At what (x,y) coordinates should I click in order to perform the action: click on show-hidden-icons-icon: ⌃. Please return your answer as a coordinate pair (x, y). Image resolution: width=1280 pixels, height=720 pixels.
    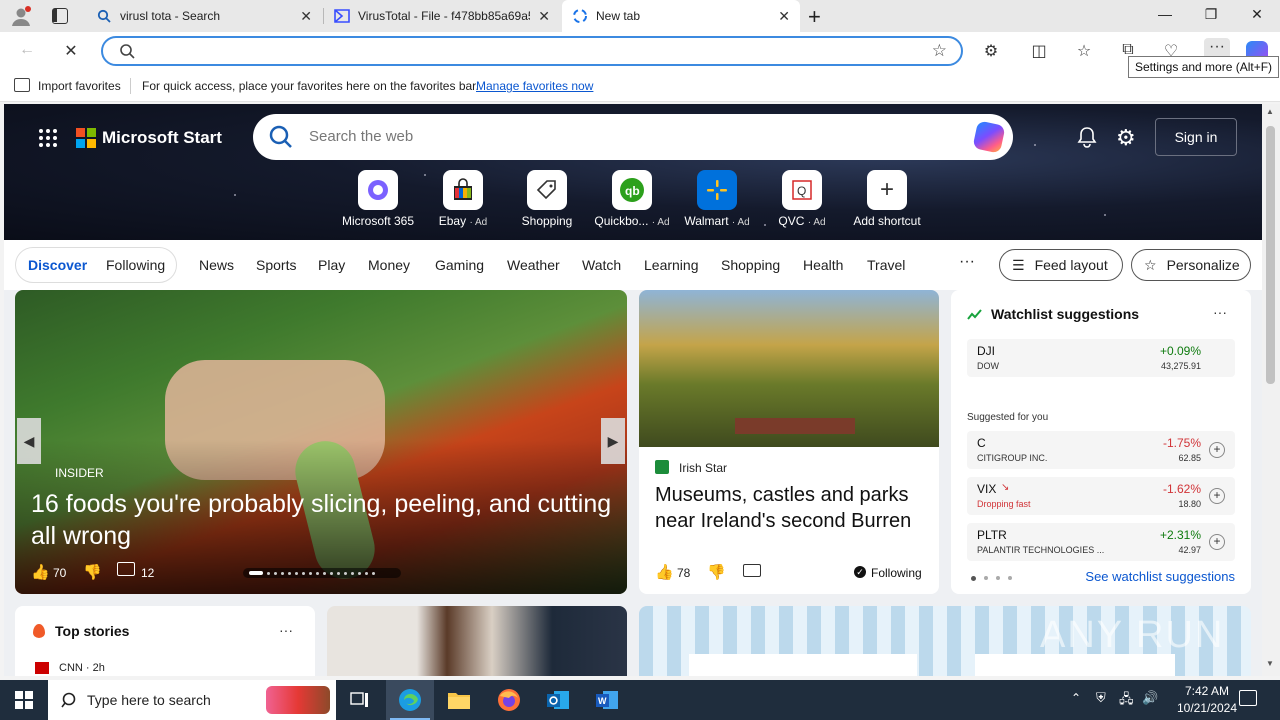
    Looking at the image, I should click on (1076, 698).